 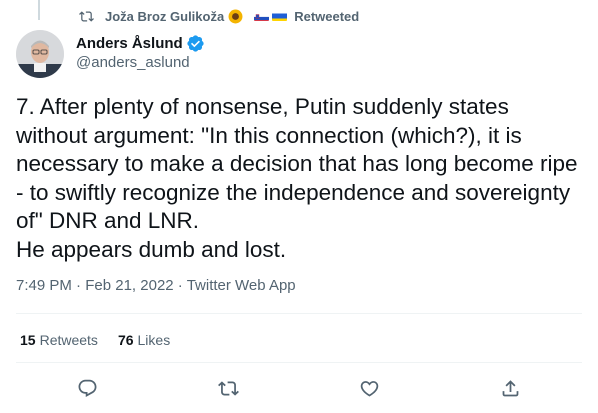 I want to click on author-display-name: Anders Åslund, so click(x=129, y=43).